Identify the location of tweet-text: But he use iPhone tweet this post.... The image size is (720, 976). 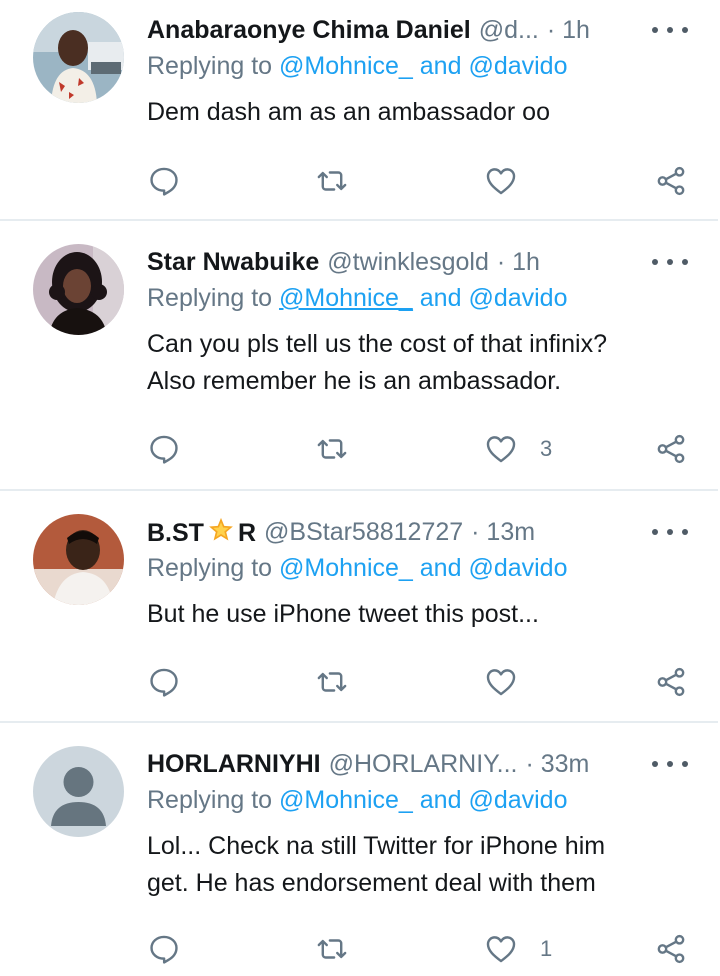
(343, 614).